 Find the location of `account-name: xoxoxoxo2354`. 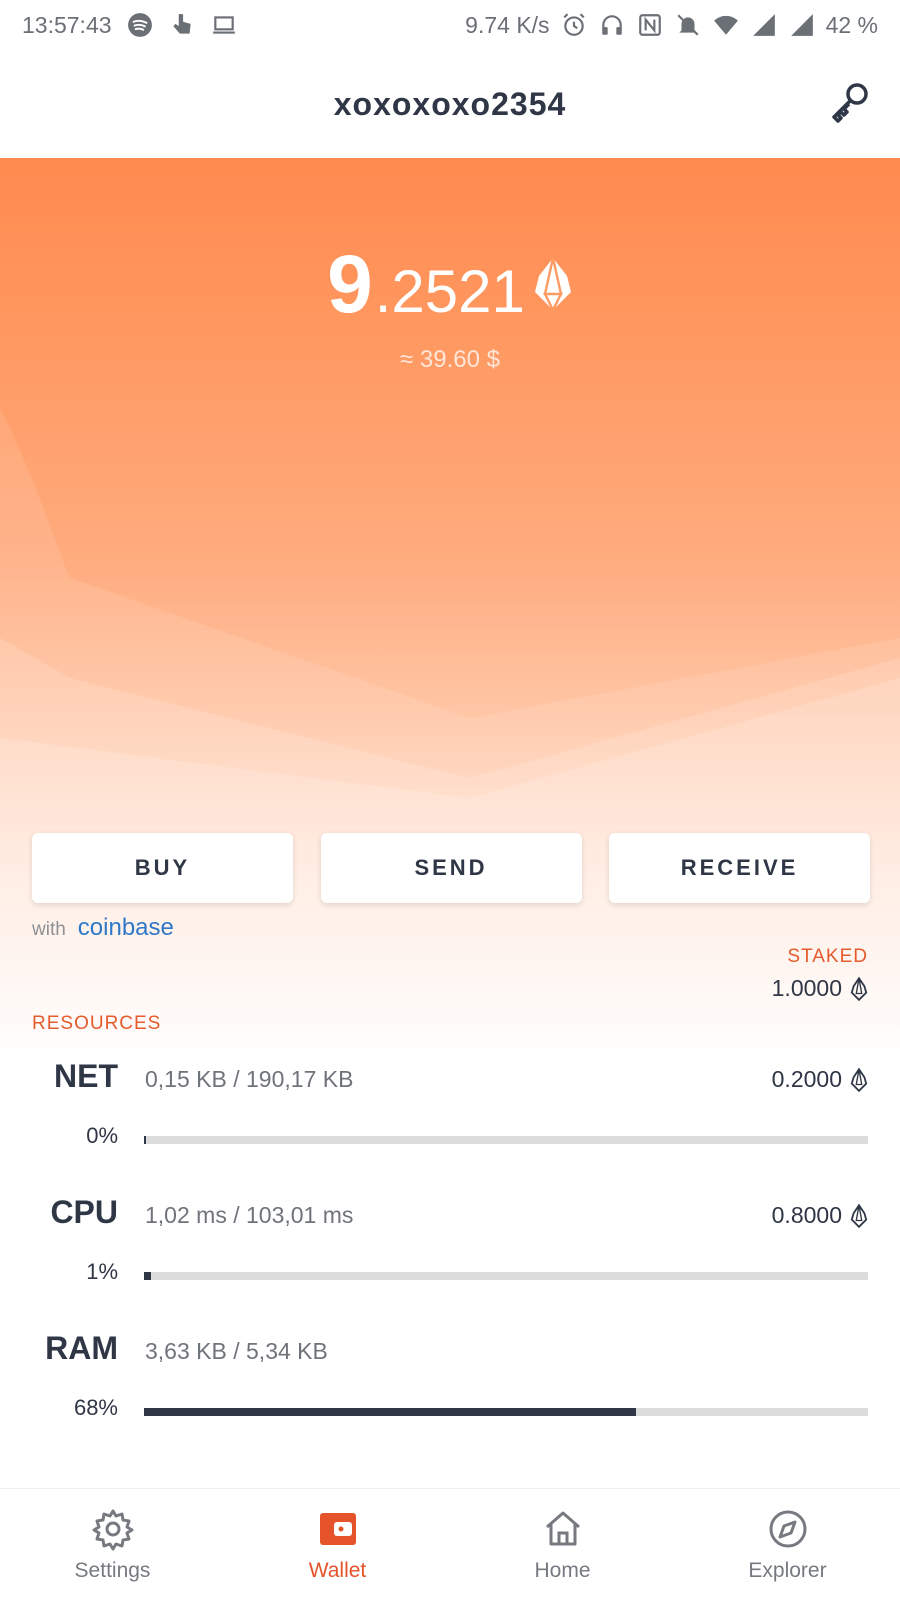

account-name: xoxoxoxo2354 is located at coordinates (450, 104).